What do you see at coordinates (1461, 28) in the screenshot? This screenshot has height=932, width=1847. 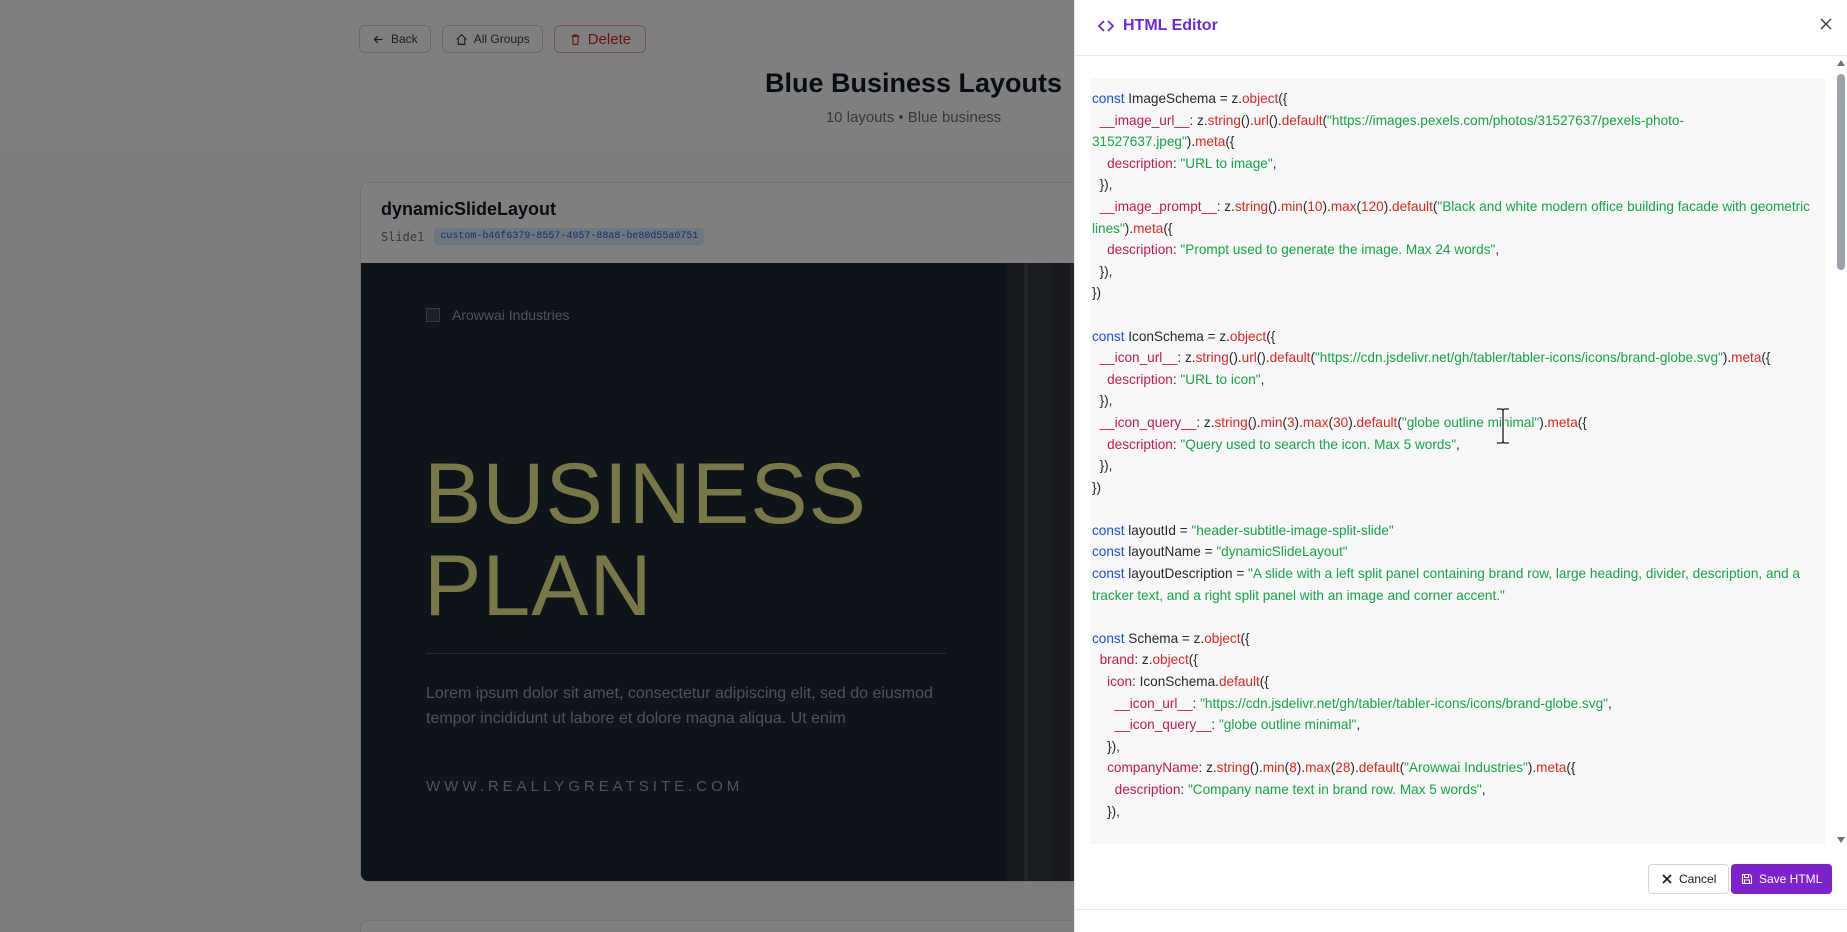 I see `editor-header: HTML Editor` at bounding box center [1461, 28].